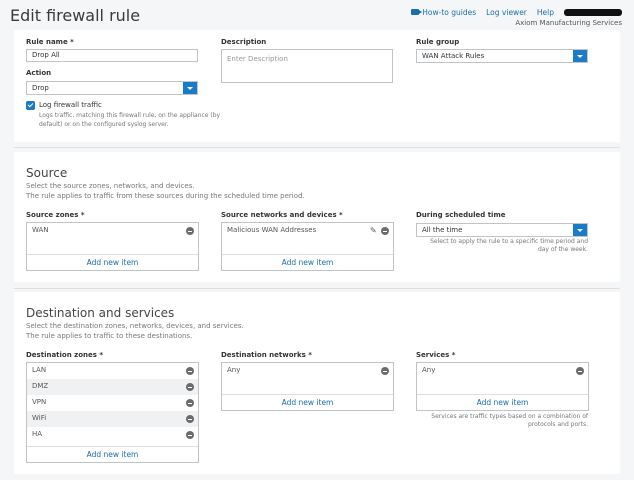 The image size is (634, 480). I want to click on list-item: DMZ, so click(112, 387).